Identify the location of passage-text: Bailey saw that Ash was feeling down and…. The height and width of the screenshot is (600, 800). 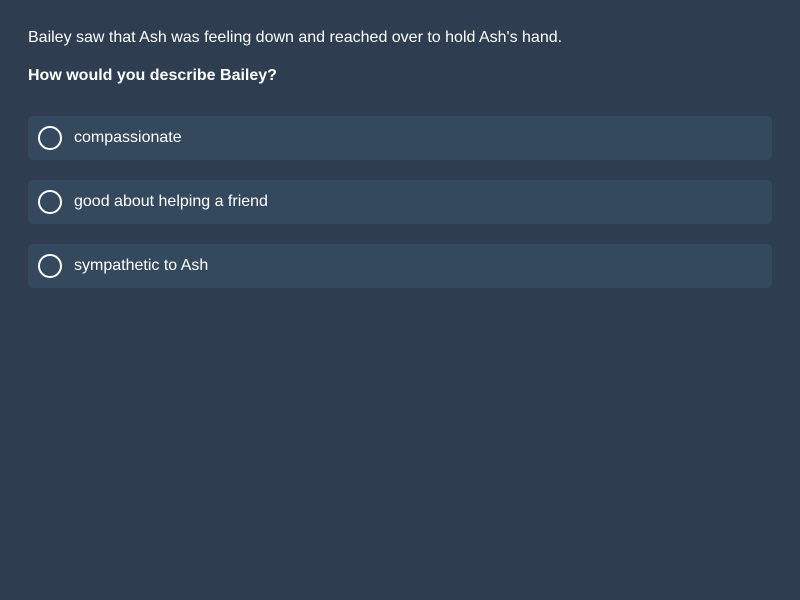
(295, 37).